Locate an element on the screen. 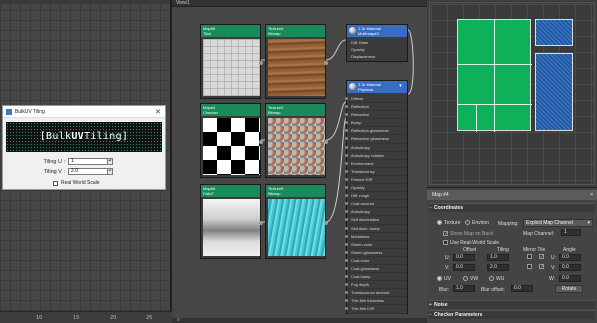  u-offset-input: 0.0 is located at coordinates (464, 257).